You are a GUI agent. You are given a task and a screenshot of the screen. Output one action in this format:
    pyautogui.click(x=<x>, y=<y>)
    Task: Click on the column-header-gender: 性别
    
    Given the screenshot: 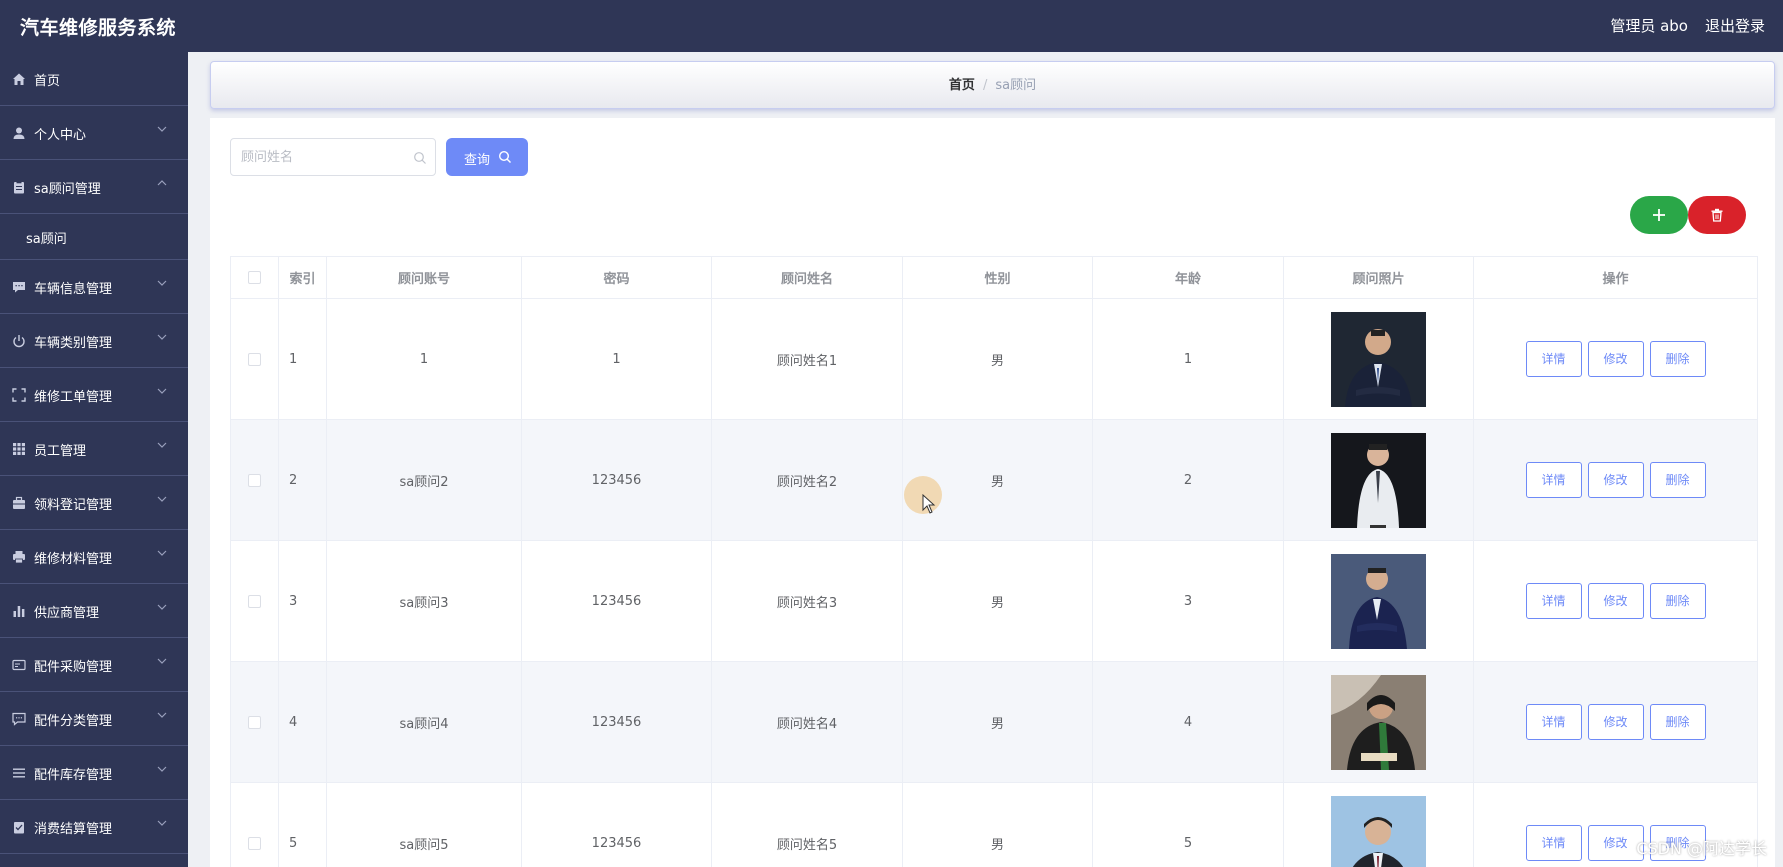 What is the action you would take?
    pyautogui.click(x=997, y=277)
    